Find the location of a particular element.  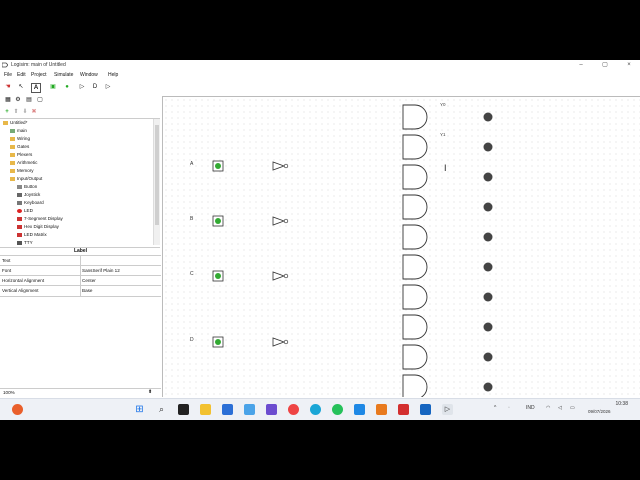

and-gate is located at coordinates (415, 177).